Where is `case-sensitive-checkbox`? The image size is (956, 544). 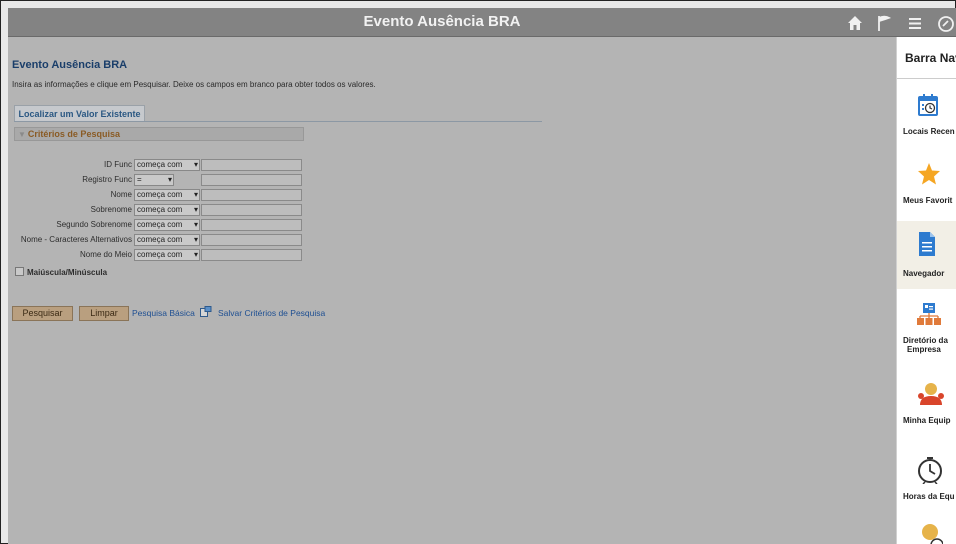
case-sensitive-checkbox is located at coordinates (19, 271).